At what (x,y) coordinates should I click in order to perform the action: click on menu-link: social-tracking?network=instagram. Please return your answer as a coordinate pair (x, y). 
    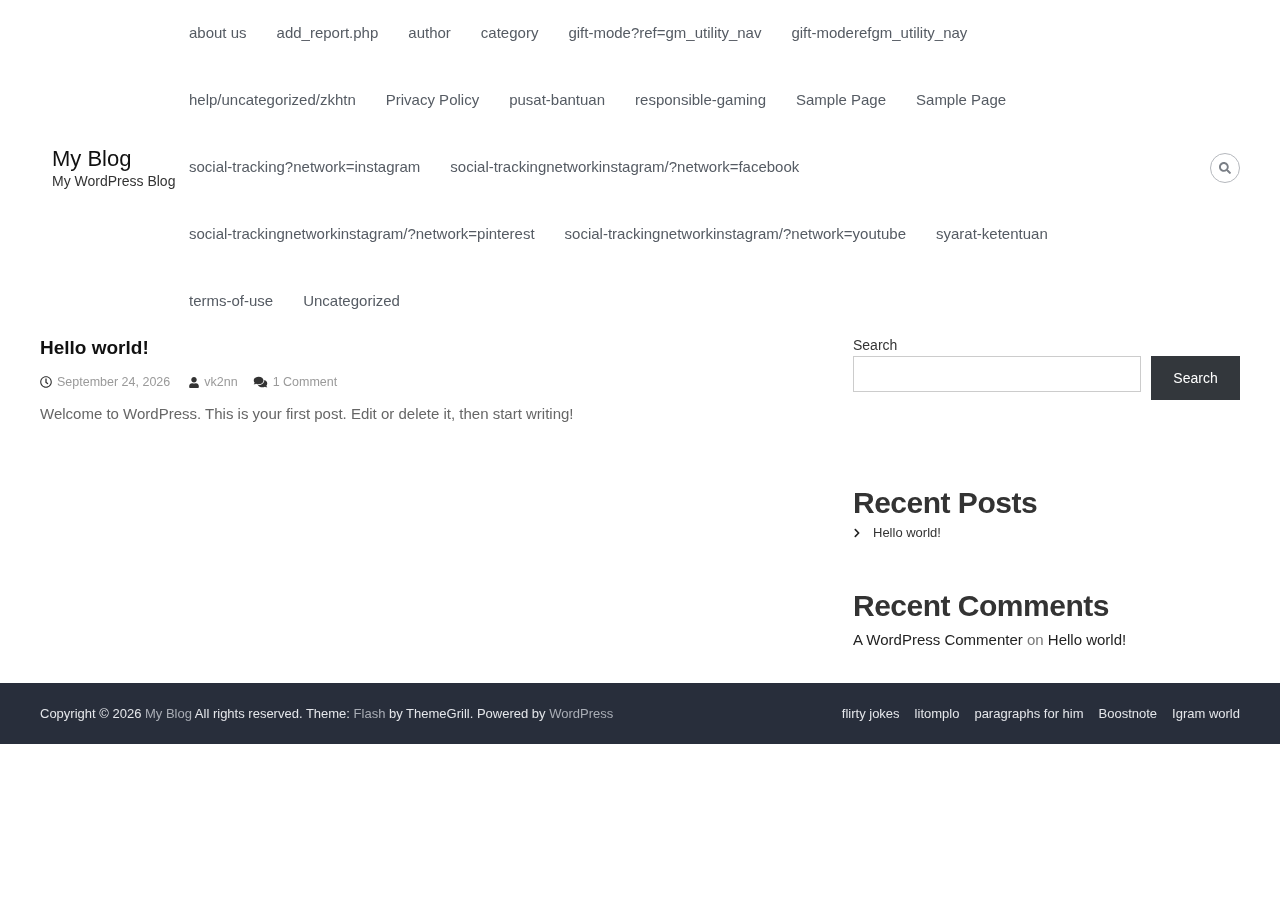
    Looking at the image, I should click on (305, 167).